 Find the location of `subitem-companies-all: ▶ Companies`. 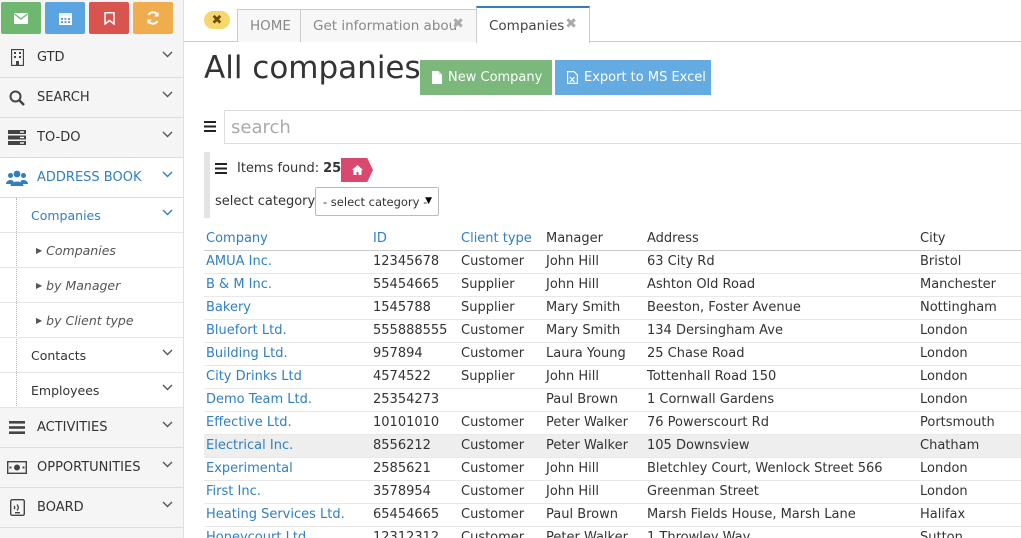

subitem-companies-all: ▶ Companies is located at coordinates (91, 250).